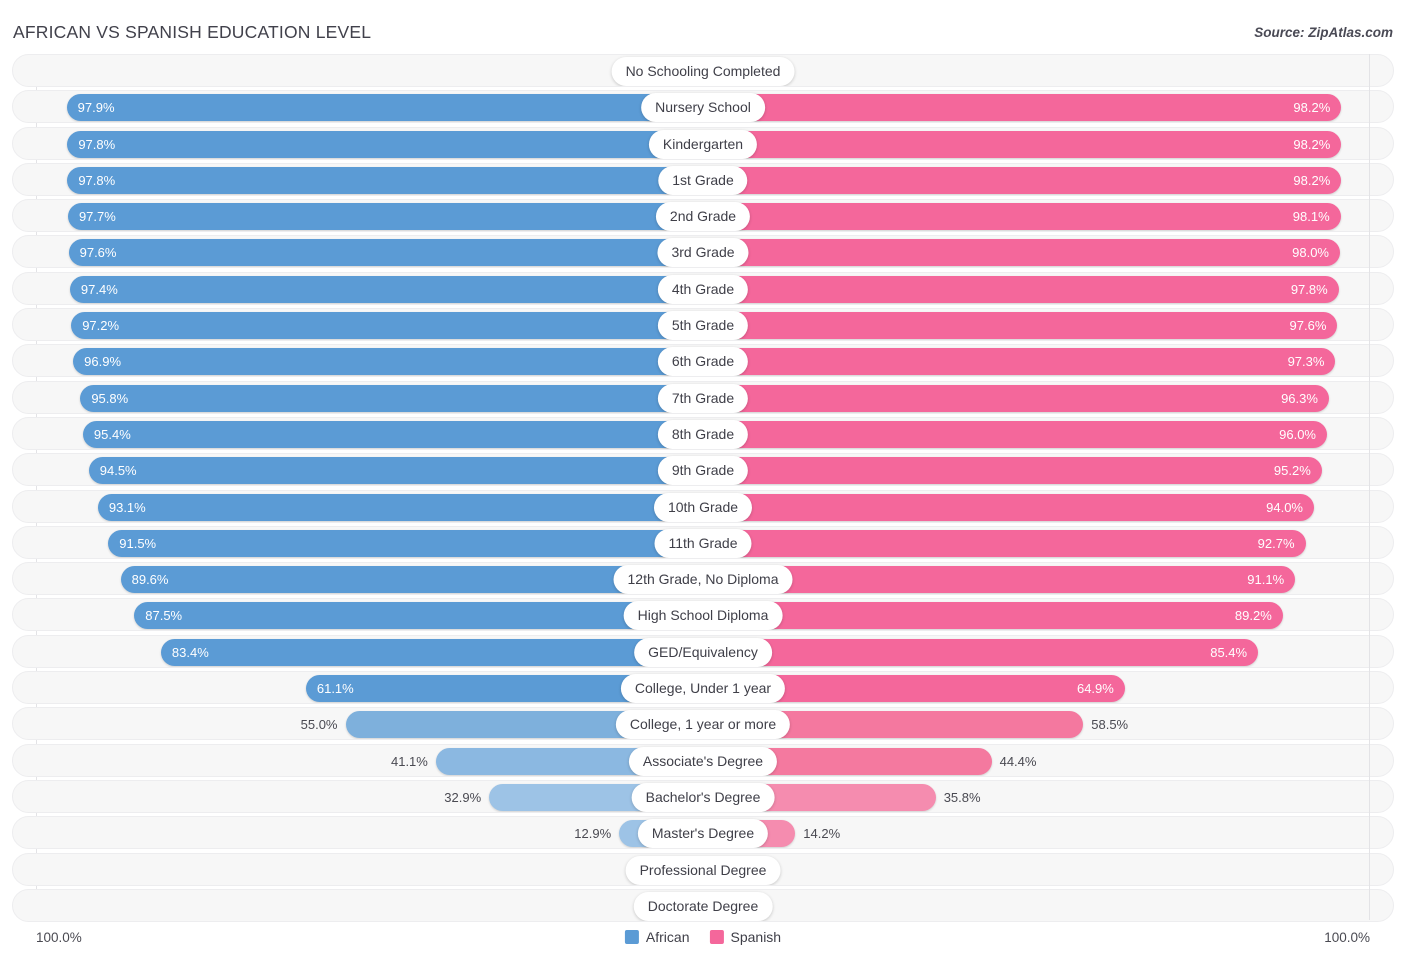 The width and height of the screenshot is (1406, 975). What do you see at coordinates (1004, 543) in the screenshot?
I see `spanish-bar: 92.7%` at bounding box center [1004, 543].